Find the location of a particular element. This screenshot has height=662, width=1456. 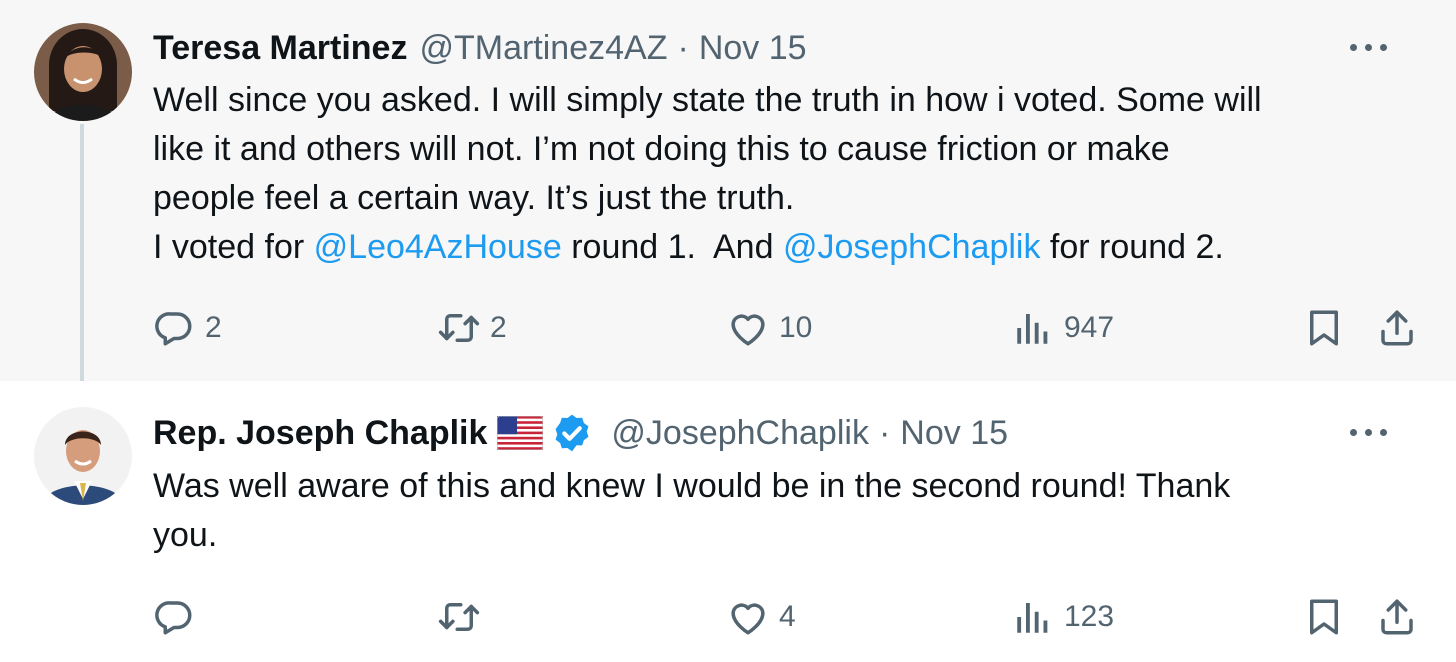

like-button: 10 is located at coordinates (769, 328).